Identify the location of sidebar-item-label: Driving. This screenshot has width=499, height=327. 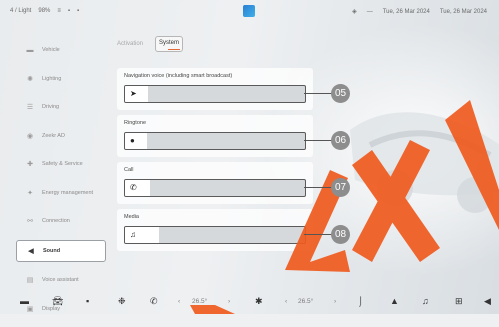
(51, 107).